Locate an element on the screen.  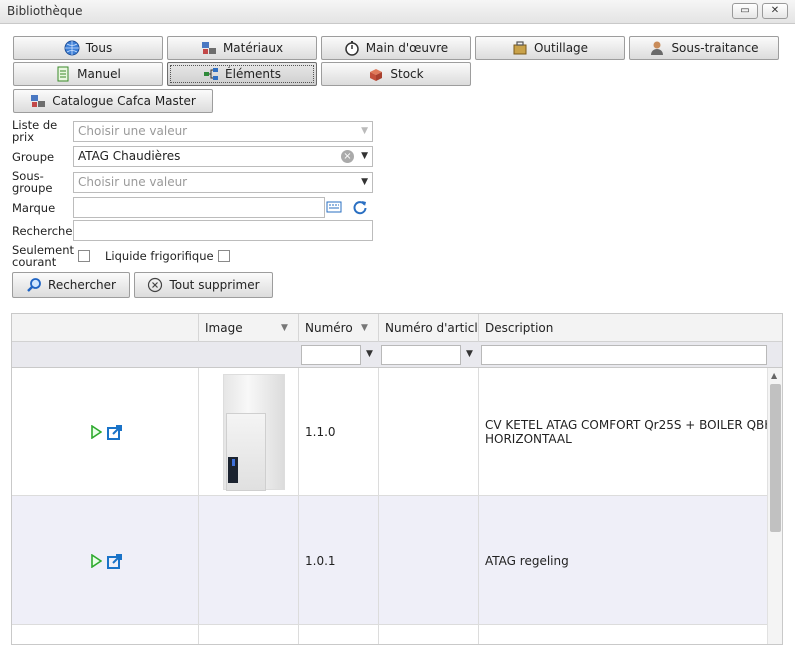
column-header-numero-article: Numéro d'article is located at coordinates (429, 328).